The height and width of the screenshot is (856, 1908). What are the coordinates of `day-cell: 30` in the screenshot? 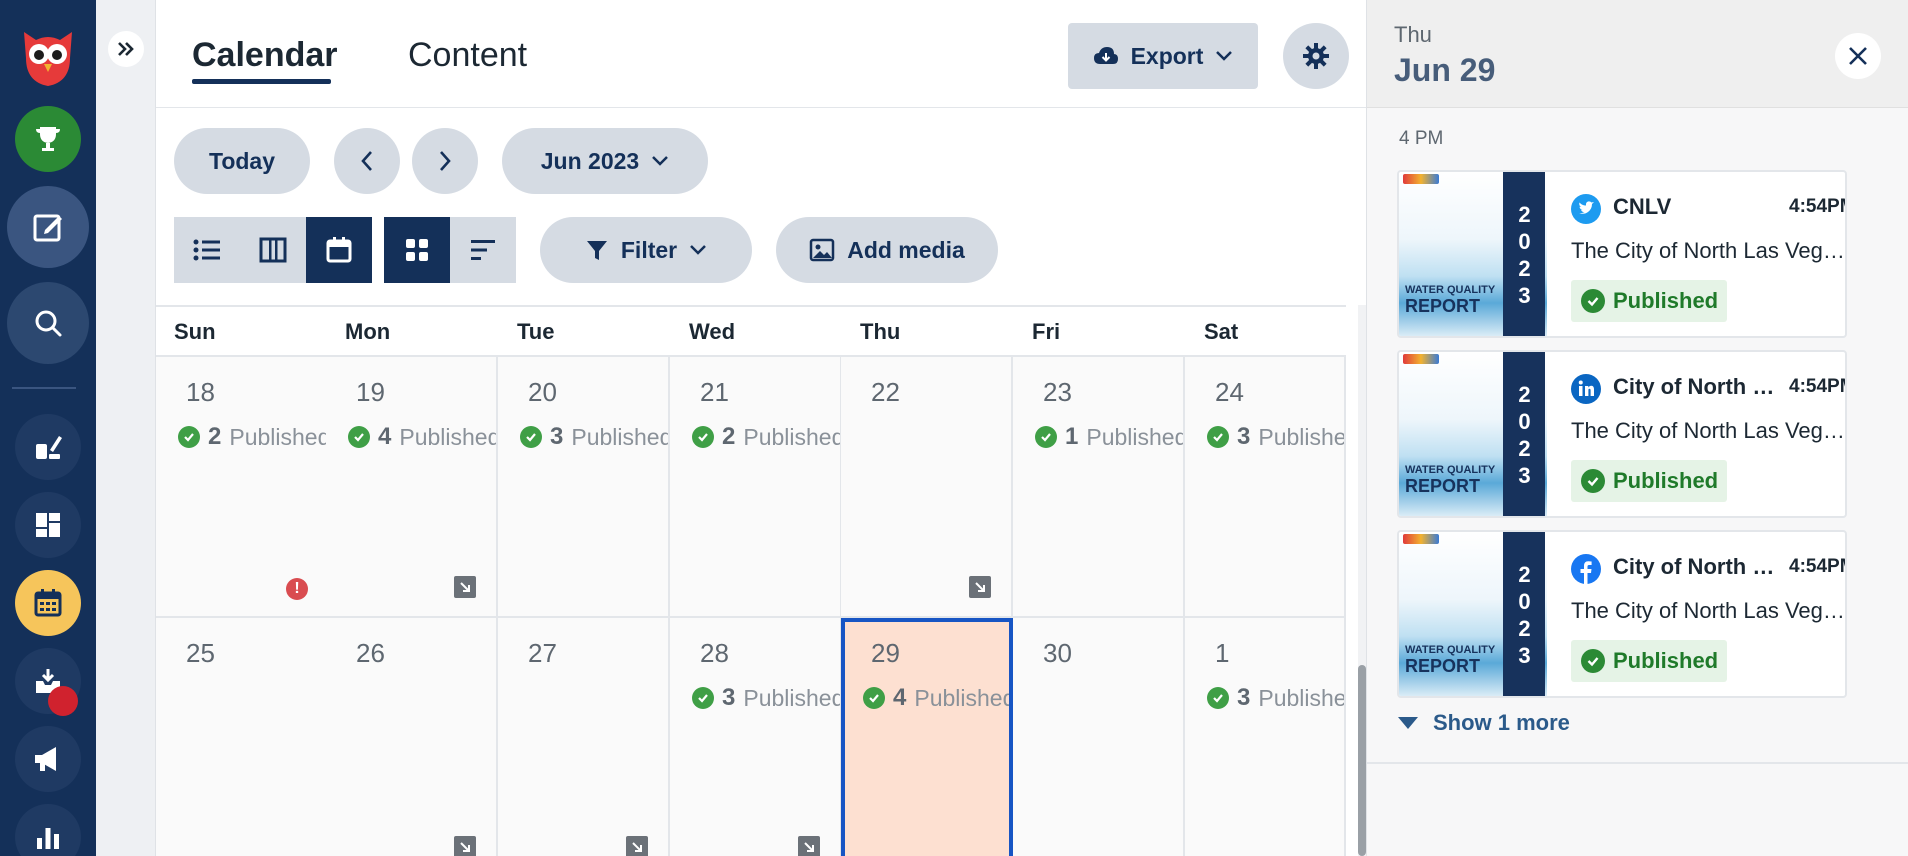 It's located at (1099, 737).